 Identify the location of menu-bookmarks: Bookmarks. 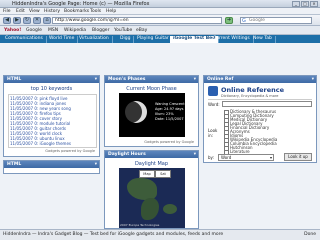
(76, 11).